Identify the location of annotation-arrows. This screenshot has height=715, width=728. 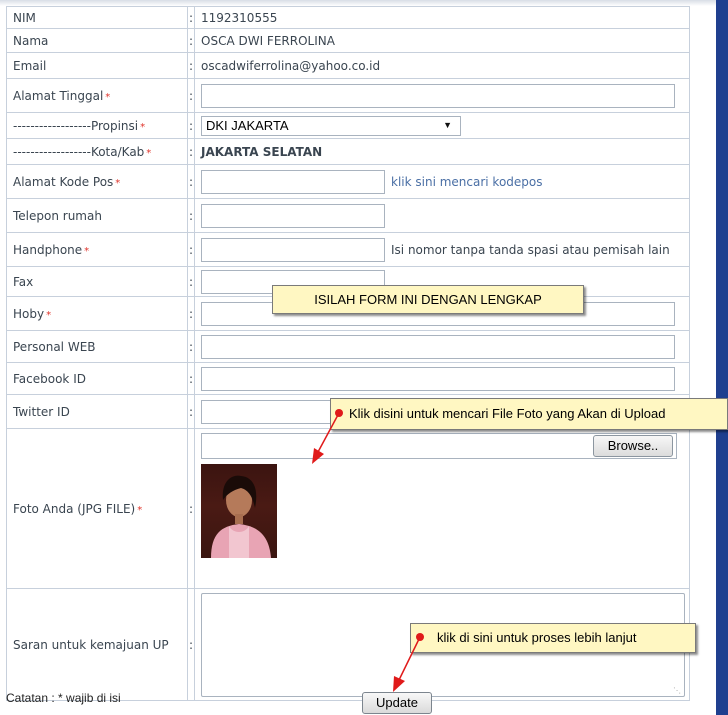
(366, 552).